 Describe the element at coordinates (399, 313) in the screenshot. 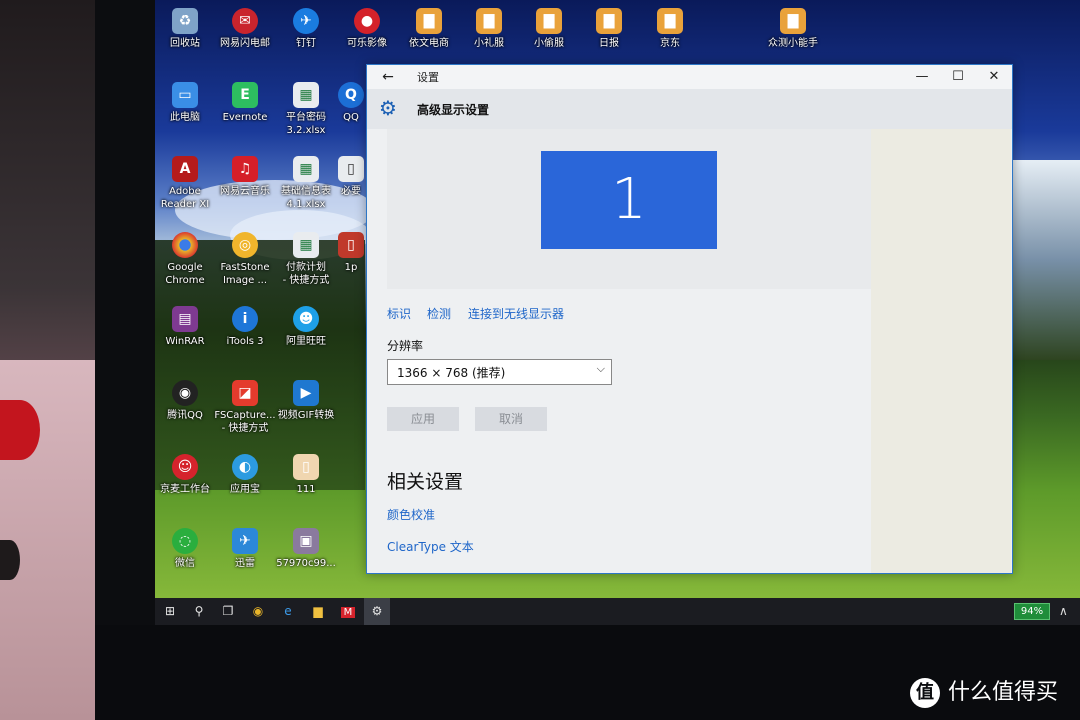

I see `identify-link: 标识` at that location.